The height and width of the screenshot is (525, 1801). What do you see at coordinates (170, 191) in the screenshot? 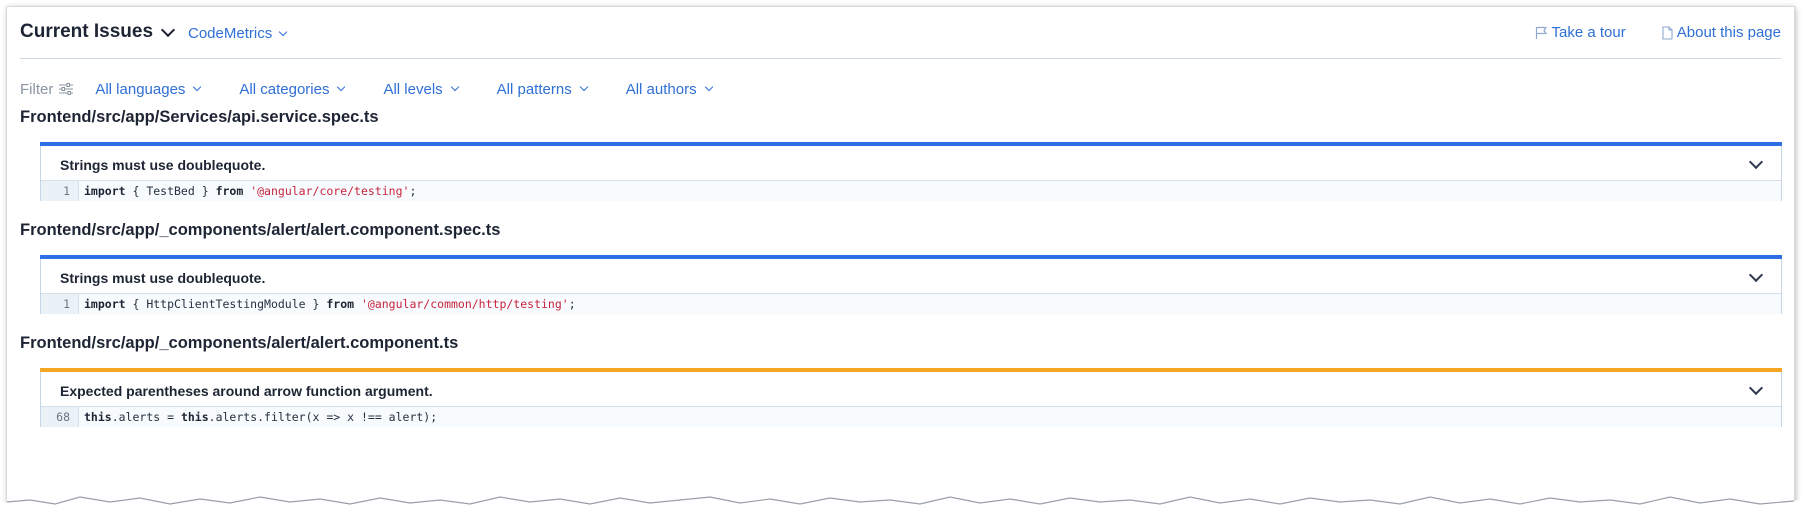
I see `code-text: { TestBed }` at bounding box center [170, 191].